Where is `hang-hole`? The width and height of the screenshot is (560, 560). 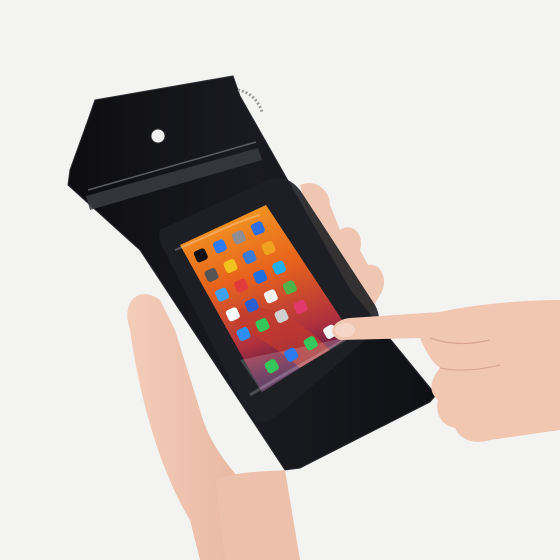
hang-hole is located at coordinates (158, 136).